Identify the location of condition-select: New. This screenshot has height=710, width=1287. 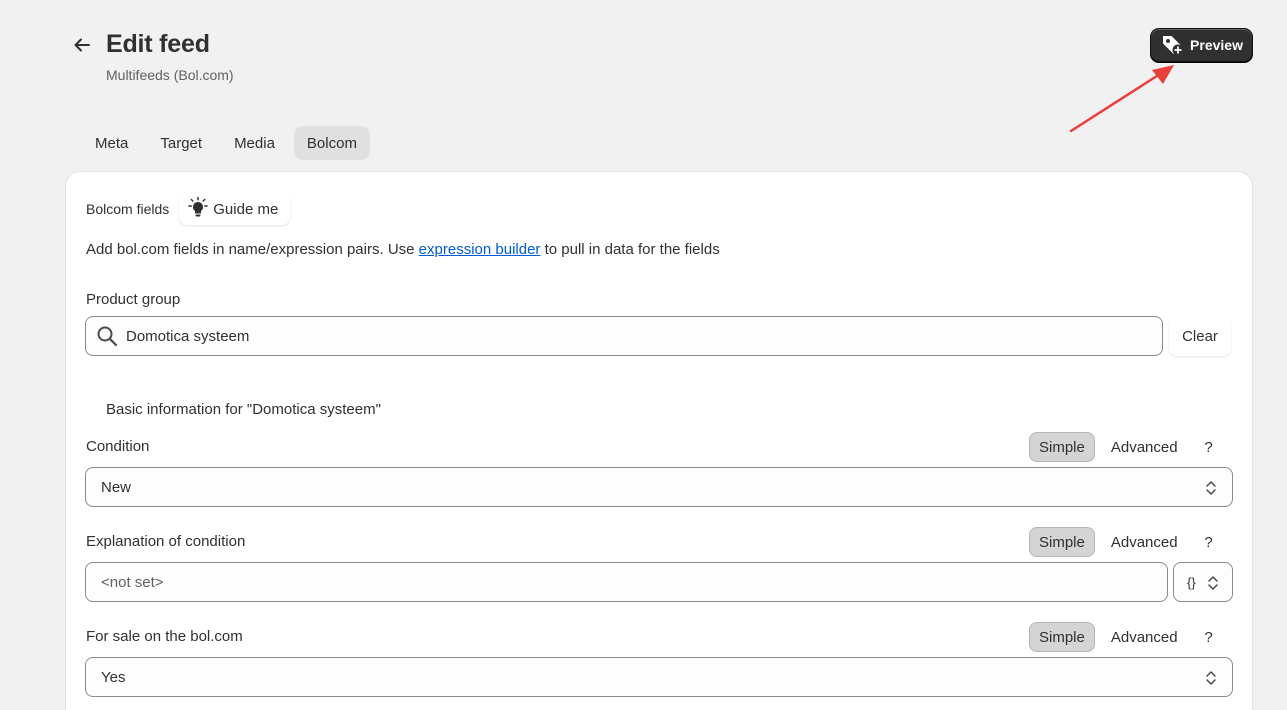
(659, 487).